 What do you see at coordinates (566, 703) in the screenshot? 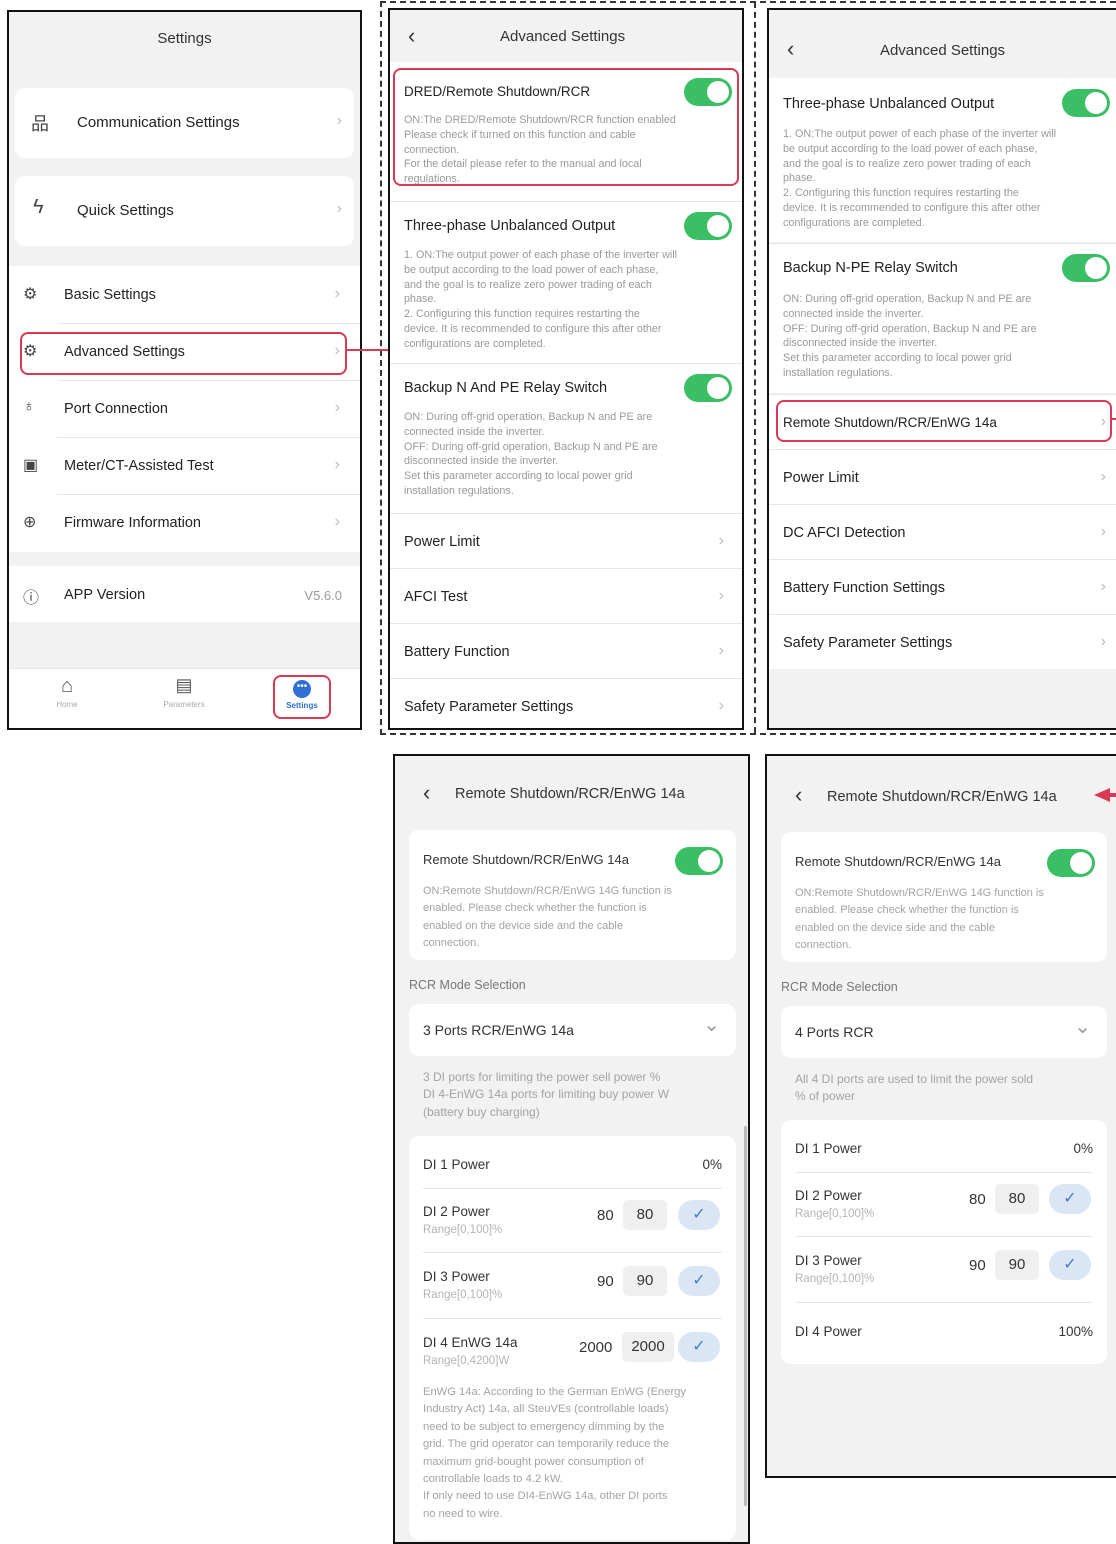
I see `row-safety-parameters: Safety Parameter Settings ›` at bounding box center [566, 703].